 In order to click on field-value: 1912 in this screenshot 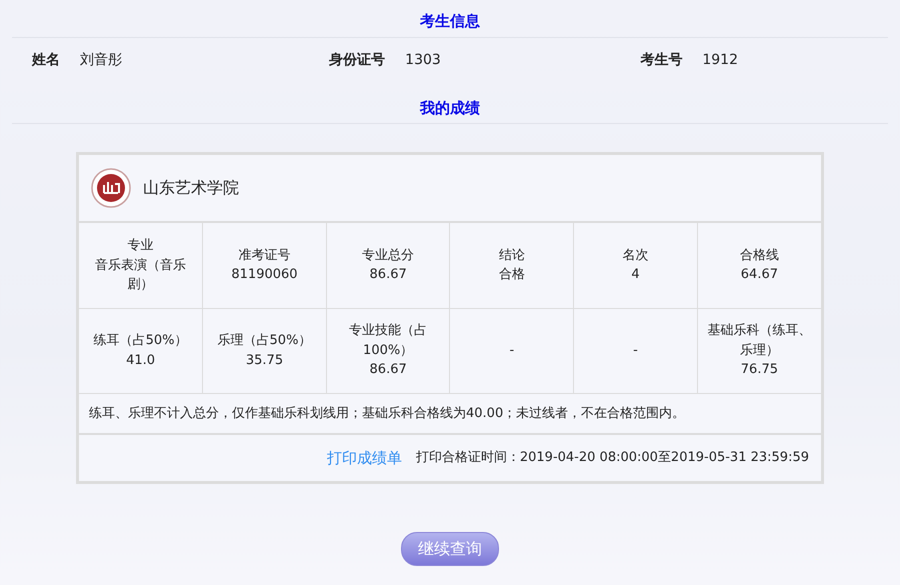, I will do `click(720, 60)`.